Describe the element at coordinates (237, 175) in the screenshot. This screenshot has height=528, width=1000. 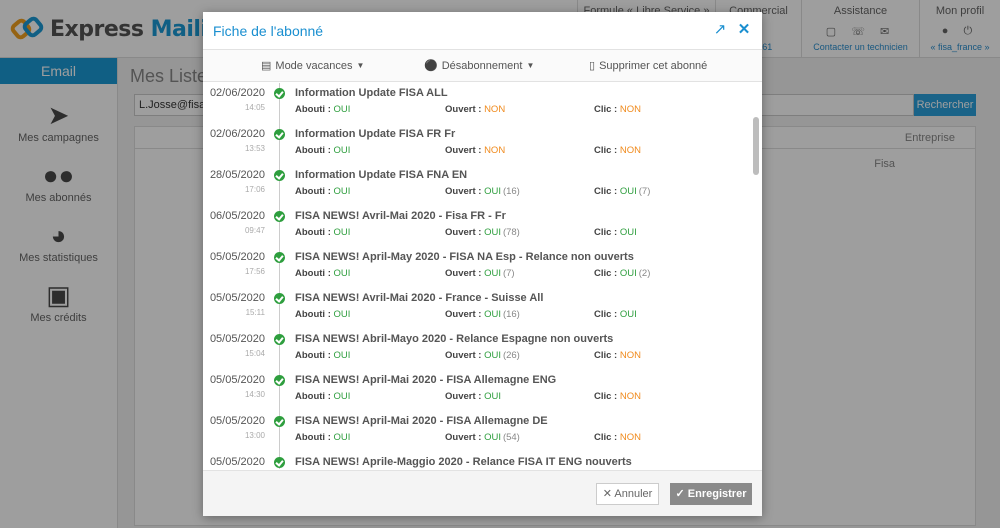
I see `entry-date: 28/05/2020` at that location.